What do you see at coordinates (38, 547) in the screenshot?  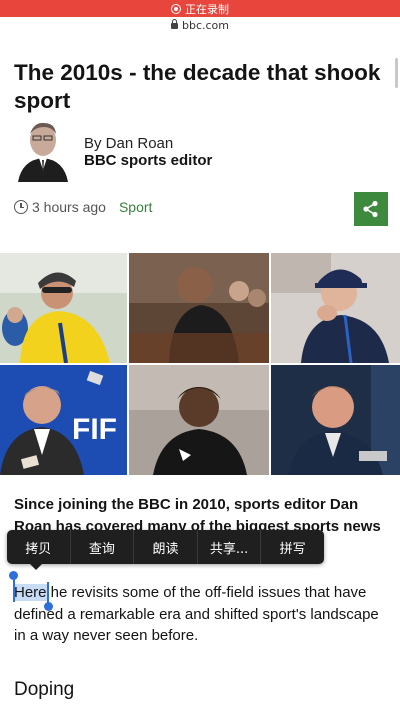 I see `menu-copy: 拷贝` at bounding box center [38, 547].